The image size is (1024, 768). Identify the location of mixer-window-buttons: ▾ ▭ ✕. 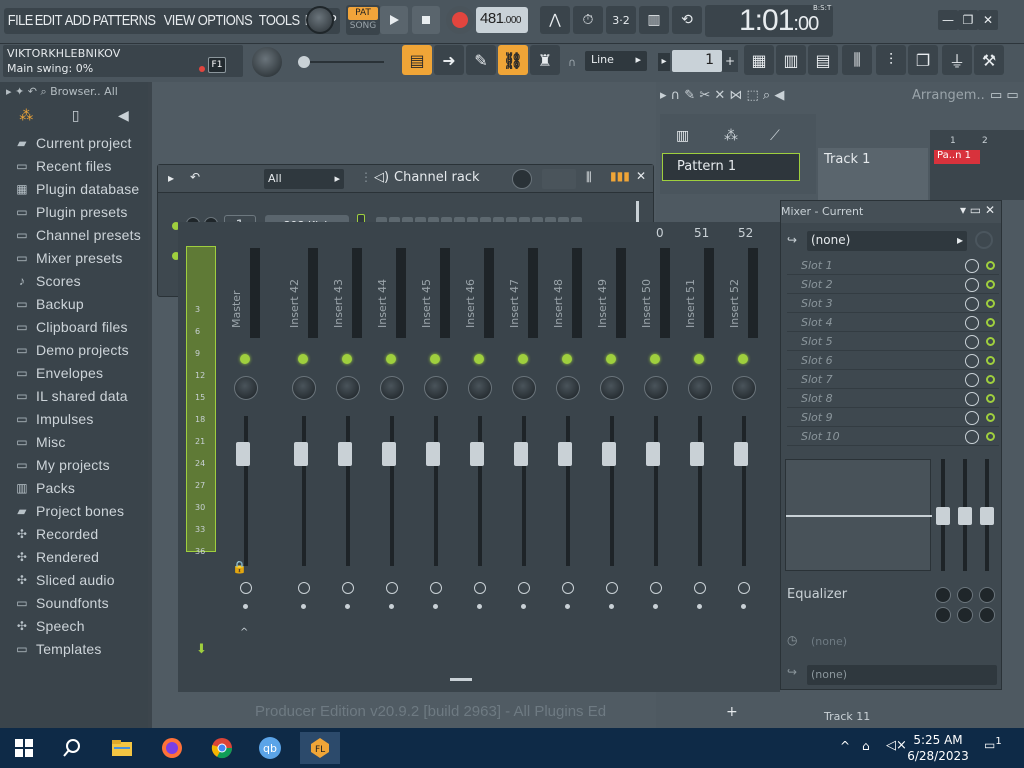
(977, 210).